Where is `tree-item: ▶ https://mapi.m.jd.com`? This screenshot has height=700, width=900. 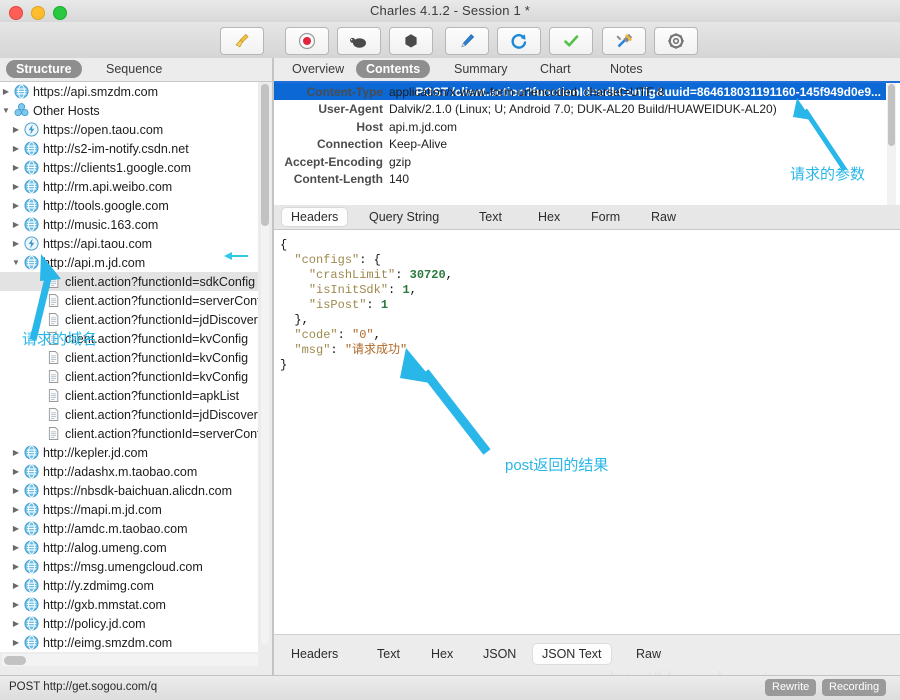 tree-item: ▶ https://mapi.m.jd.com is located at coordinates (129, 509).